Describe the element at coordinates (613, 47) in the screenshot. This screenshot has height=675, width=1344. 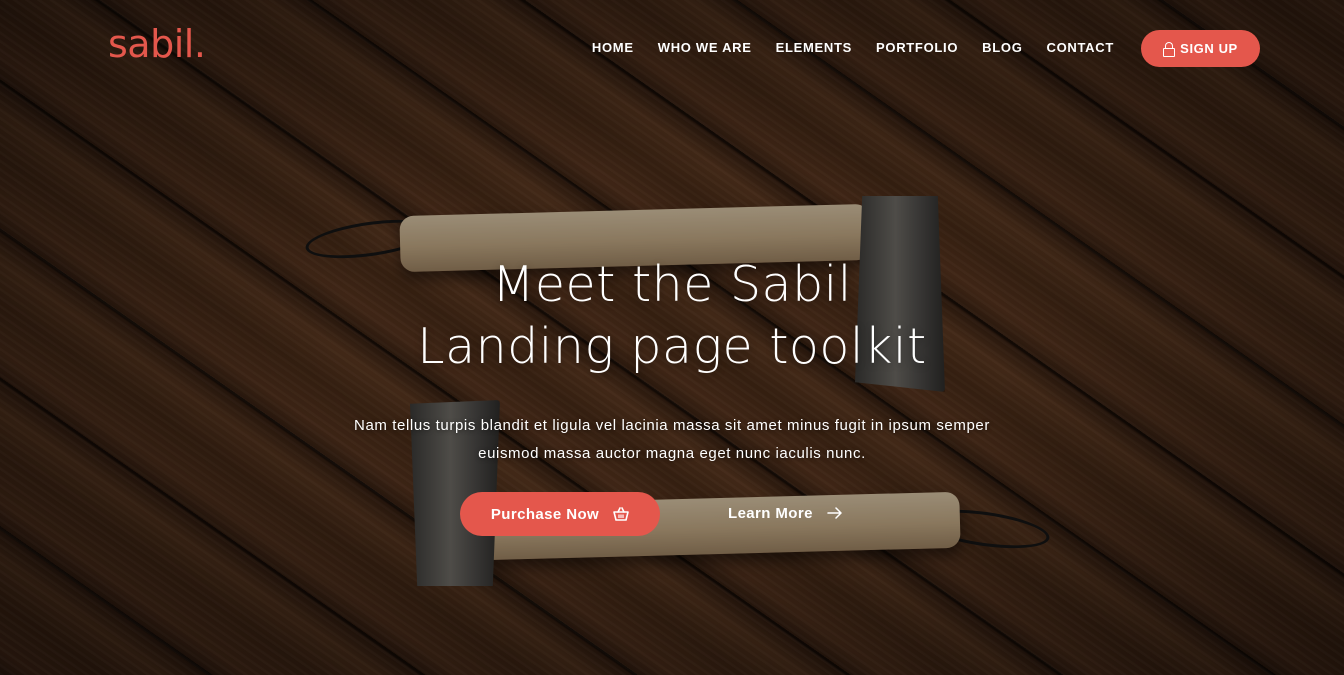
I see `nav-item-home: HOME` at that location.